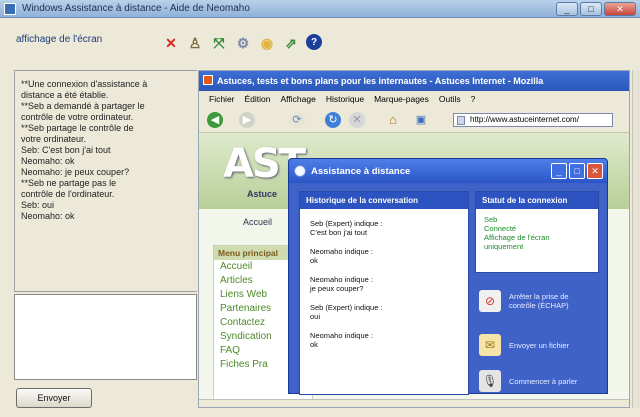 The width and height of the screenshot is (640, 417). I want to click on talk-label: Commencer à parler, so click(543, 381).